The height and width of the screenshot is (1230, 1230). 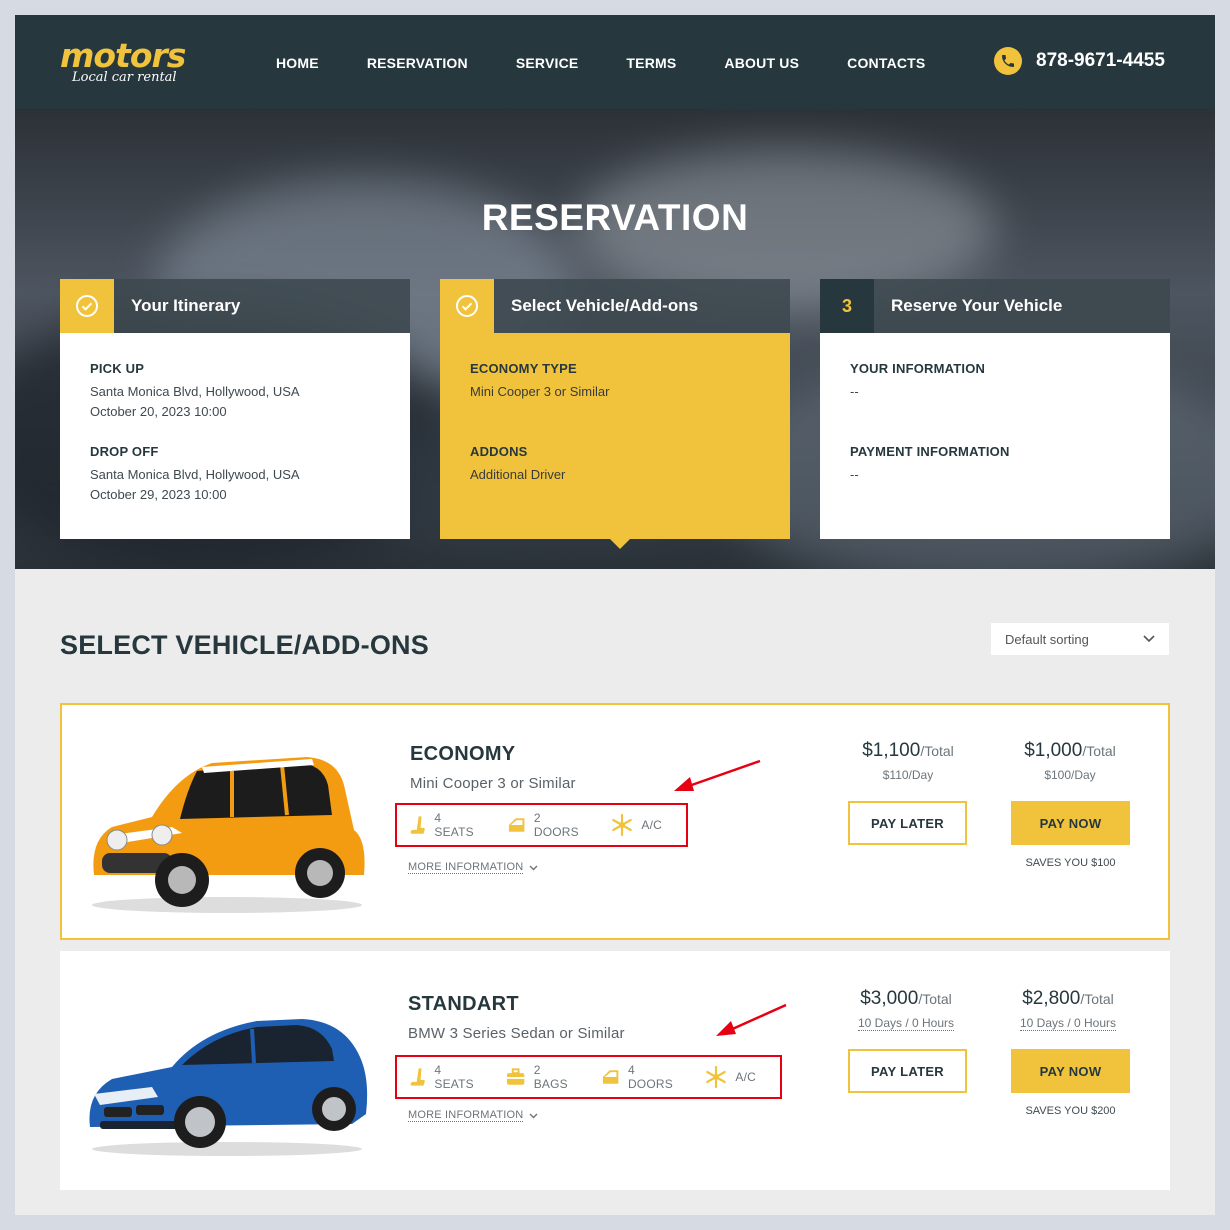 What do you see at coordinates (186, 305) in the screenshot?
I see `step-title: Your Itinerary` at bounding box center [186, 305].